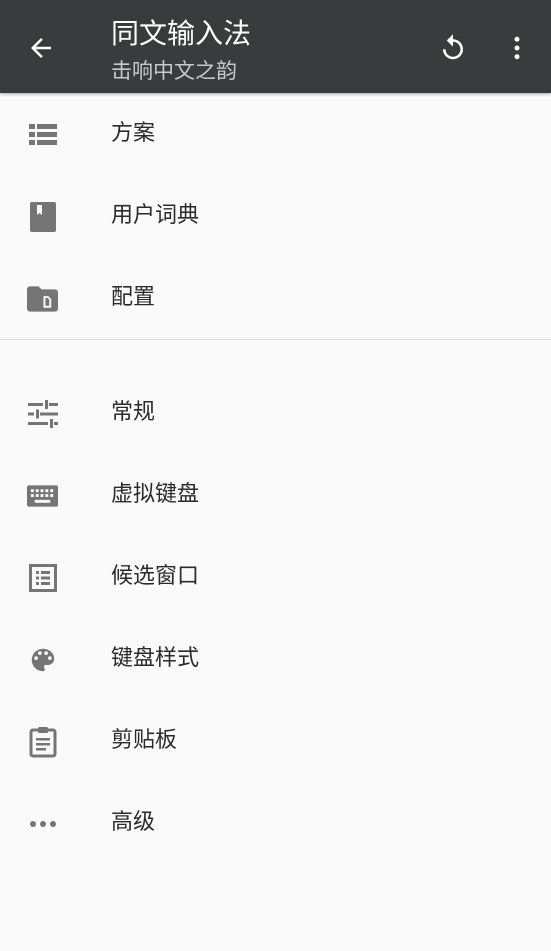 Image resolution: width=551 pixels, height=951 pixels. What do you see at coordinates (133, 133) in the screenshot?
I see `list-item-label: 方案` at bounding box center [133, 133].